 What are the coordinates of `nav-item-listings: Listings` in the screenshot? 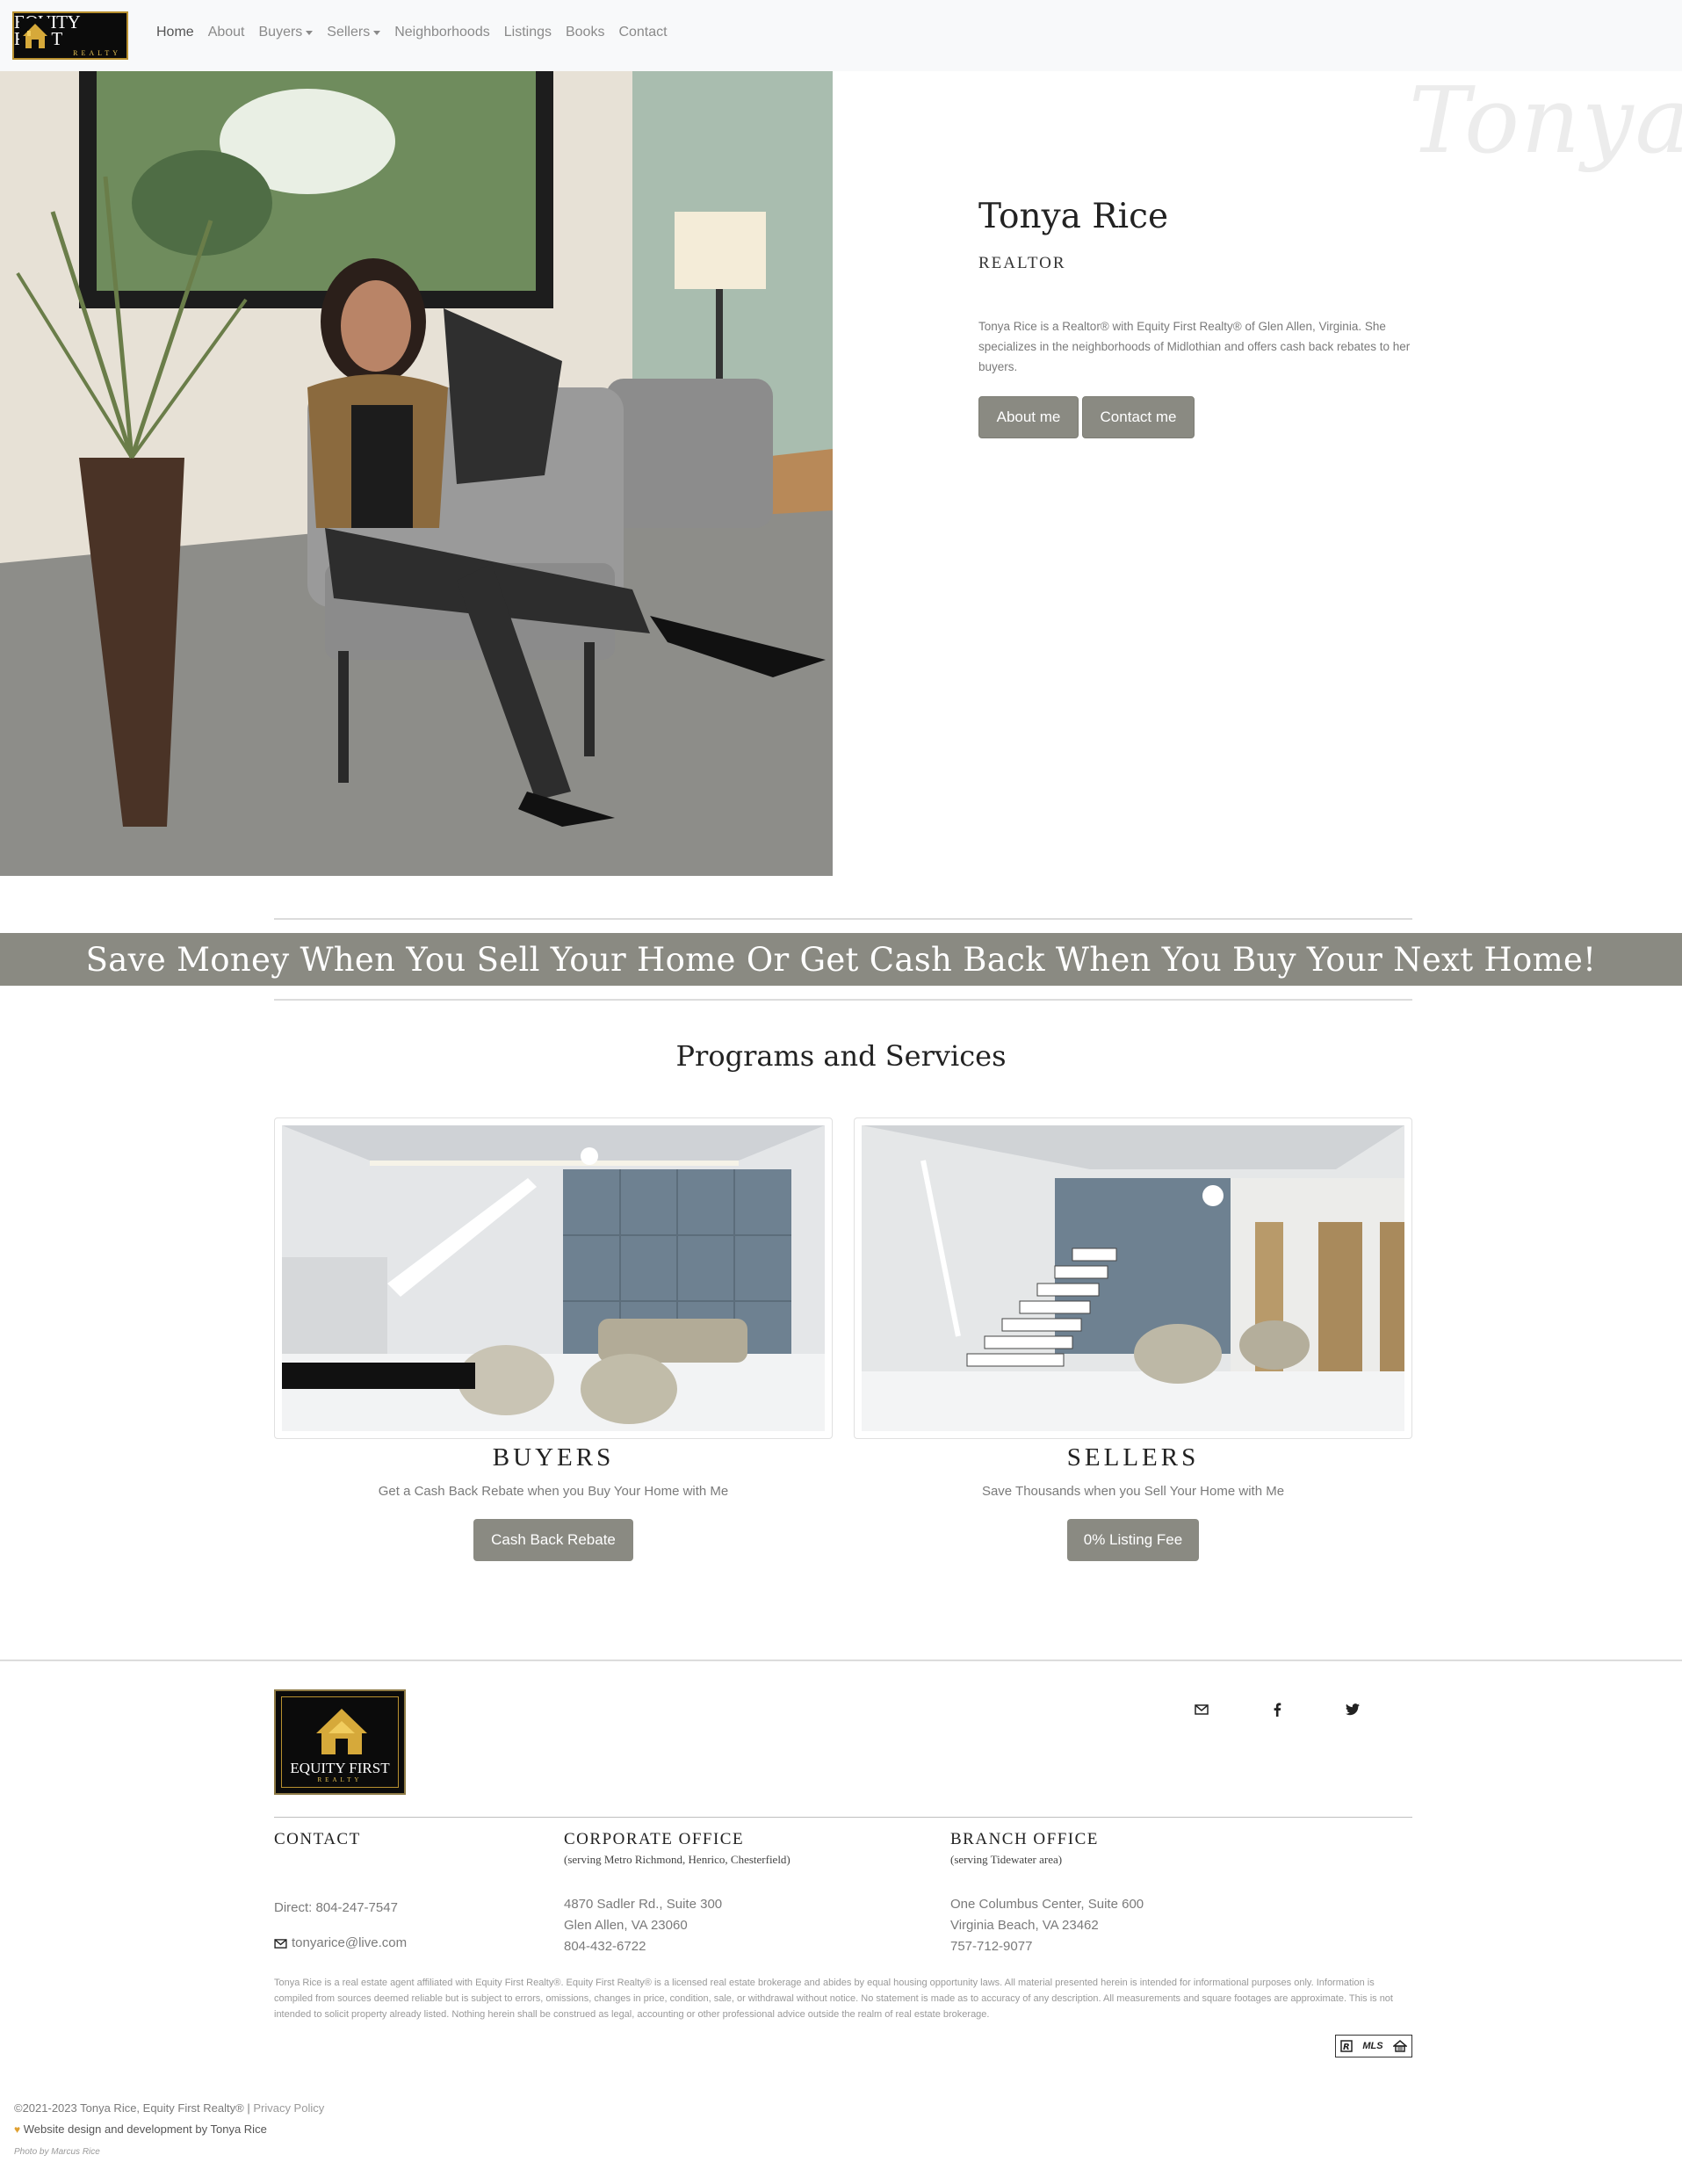 It's located at (528, 32).